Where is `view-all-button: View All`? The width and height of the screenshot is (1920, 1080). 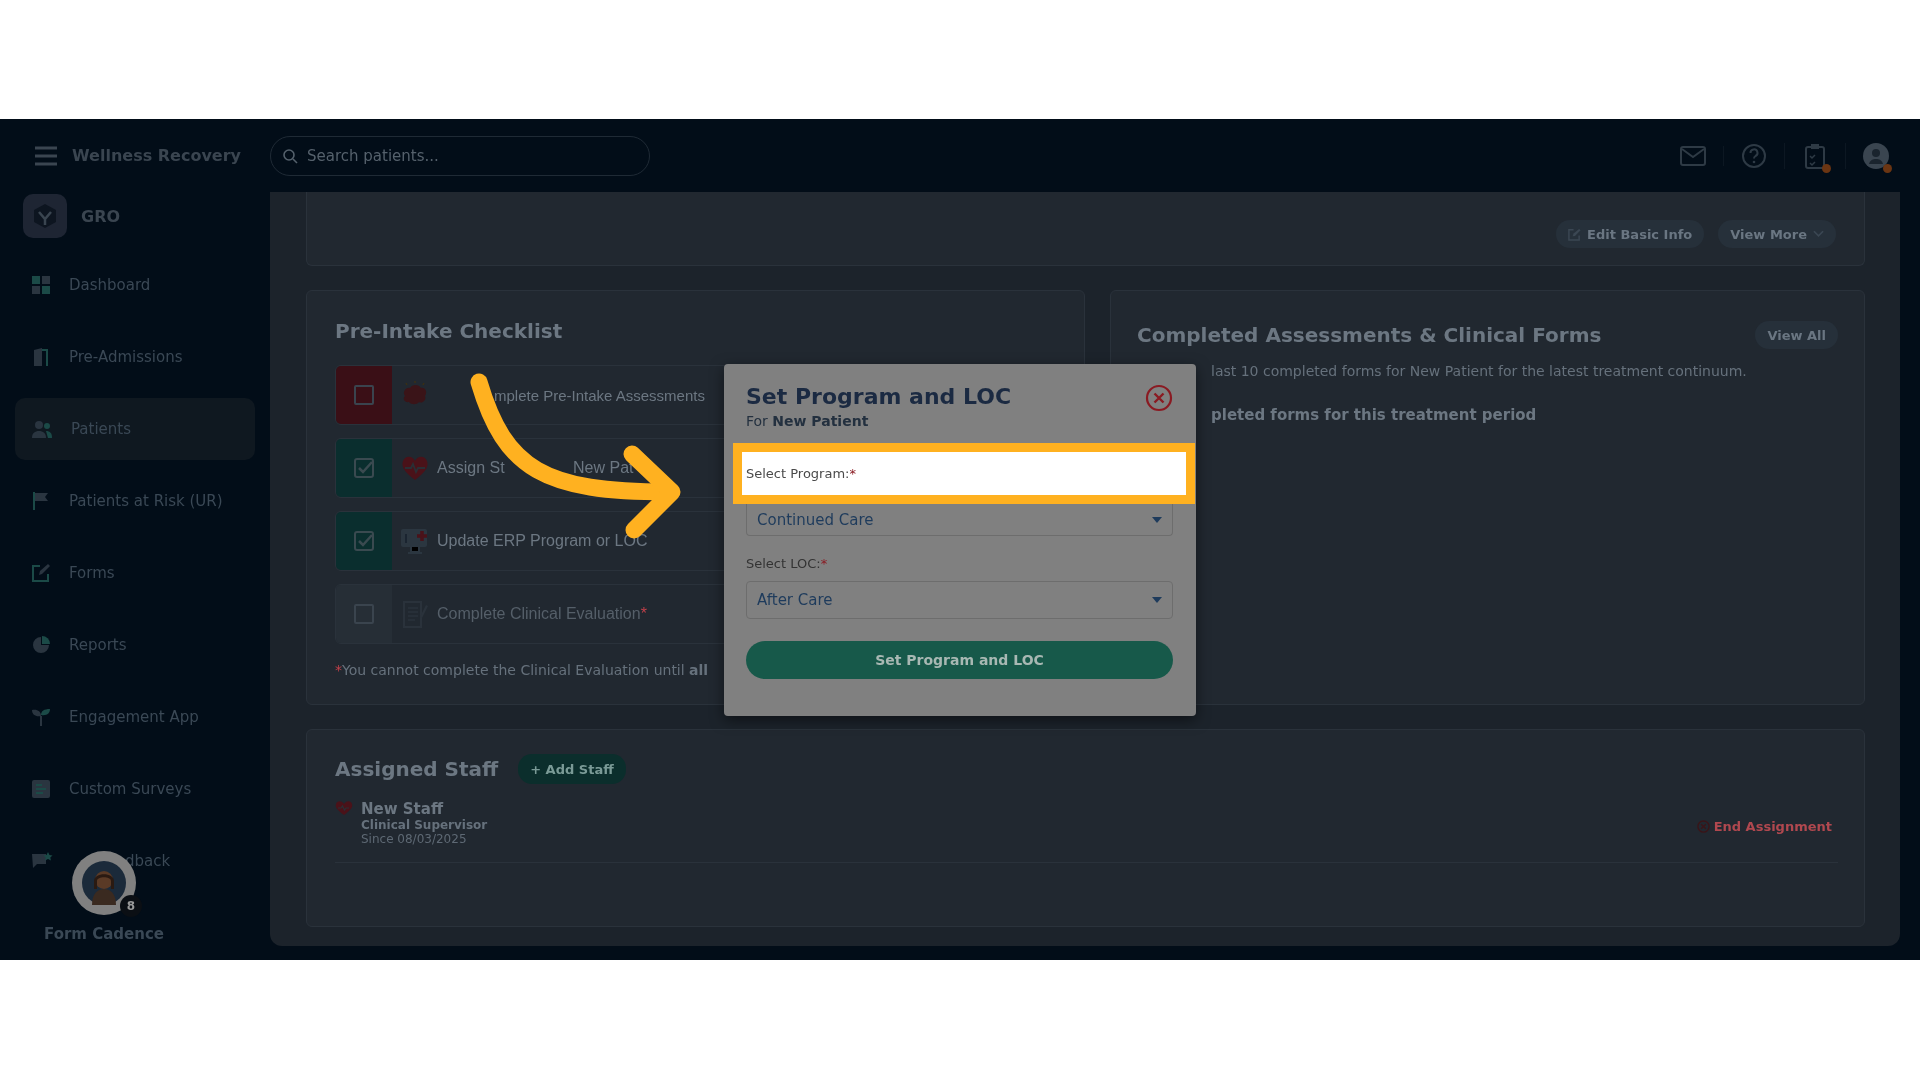
view-all-button: View All is located at coordinates (1796, 335).